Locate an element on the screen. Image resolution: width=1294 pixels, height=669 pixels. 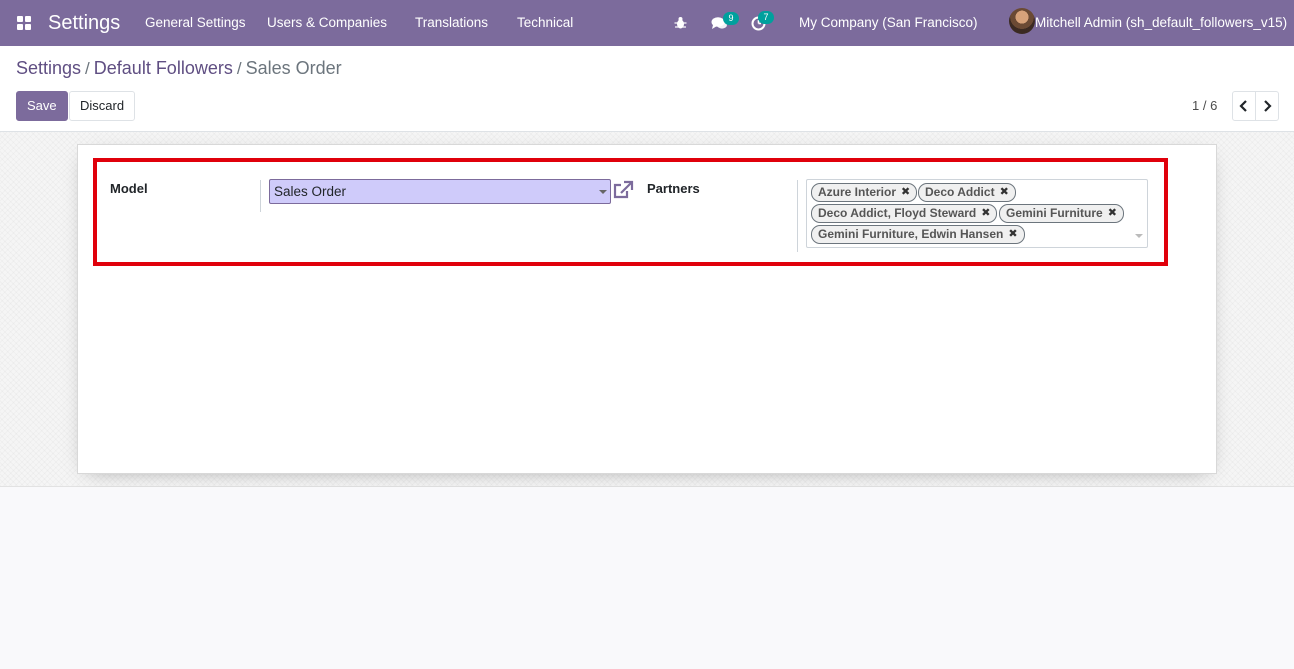
pager-previous-button is located at coordinates (1244, 106).